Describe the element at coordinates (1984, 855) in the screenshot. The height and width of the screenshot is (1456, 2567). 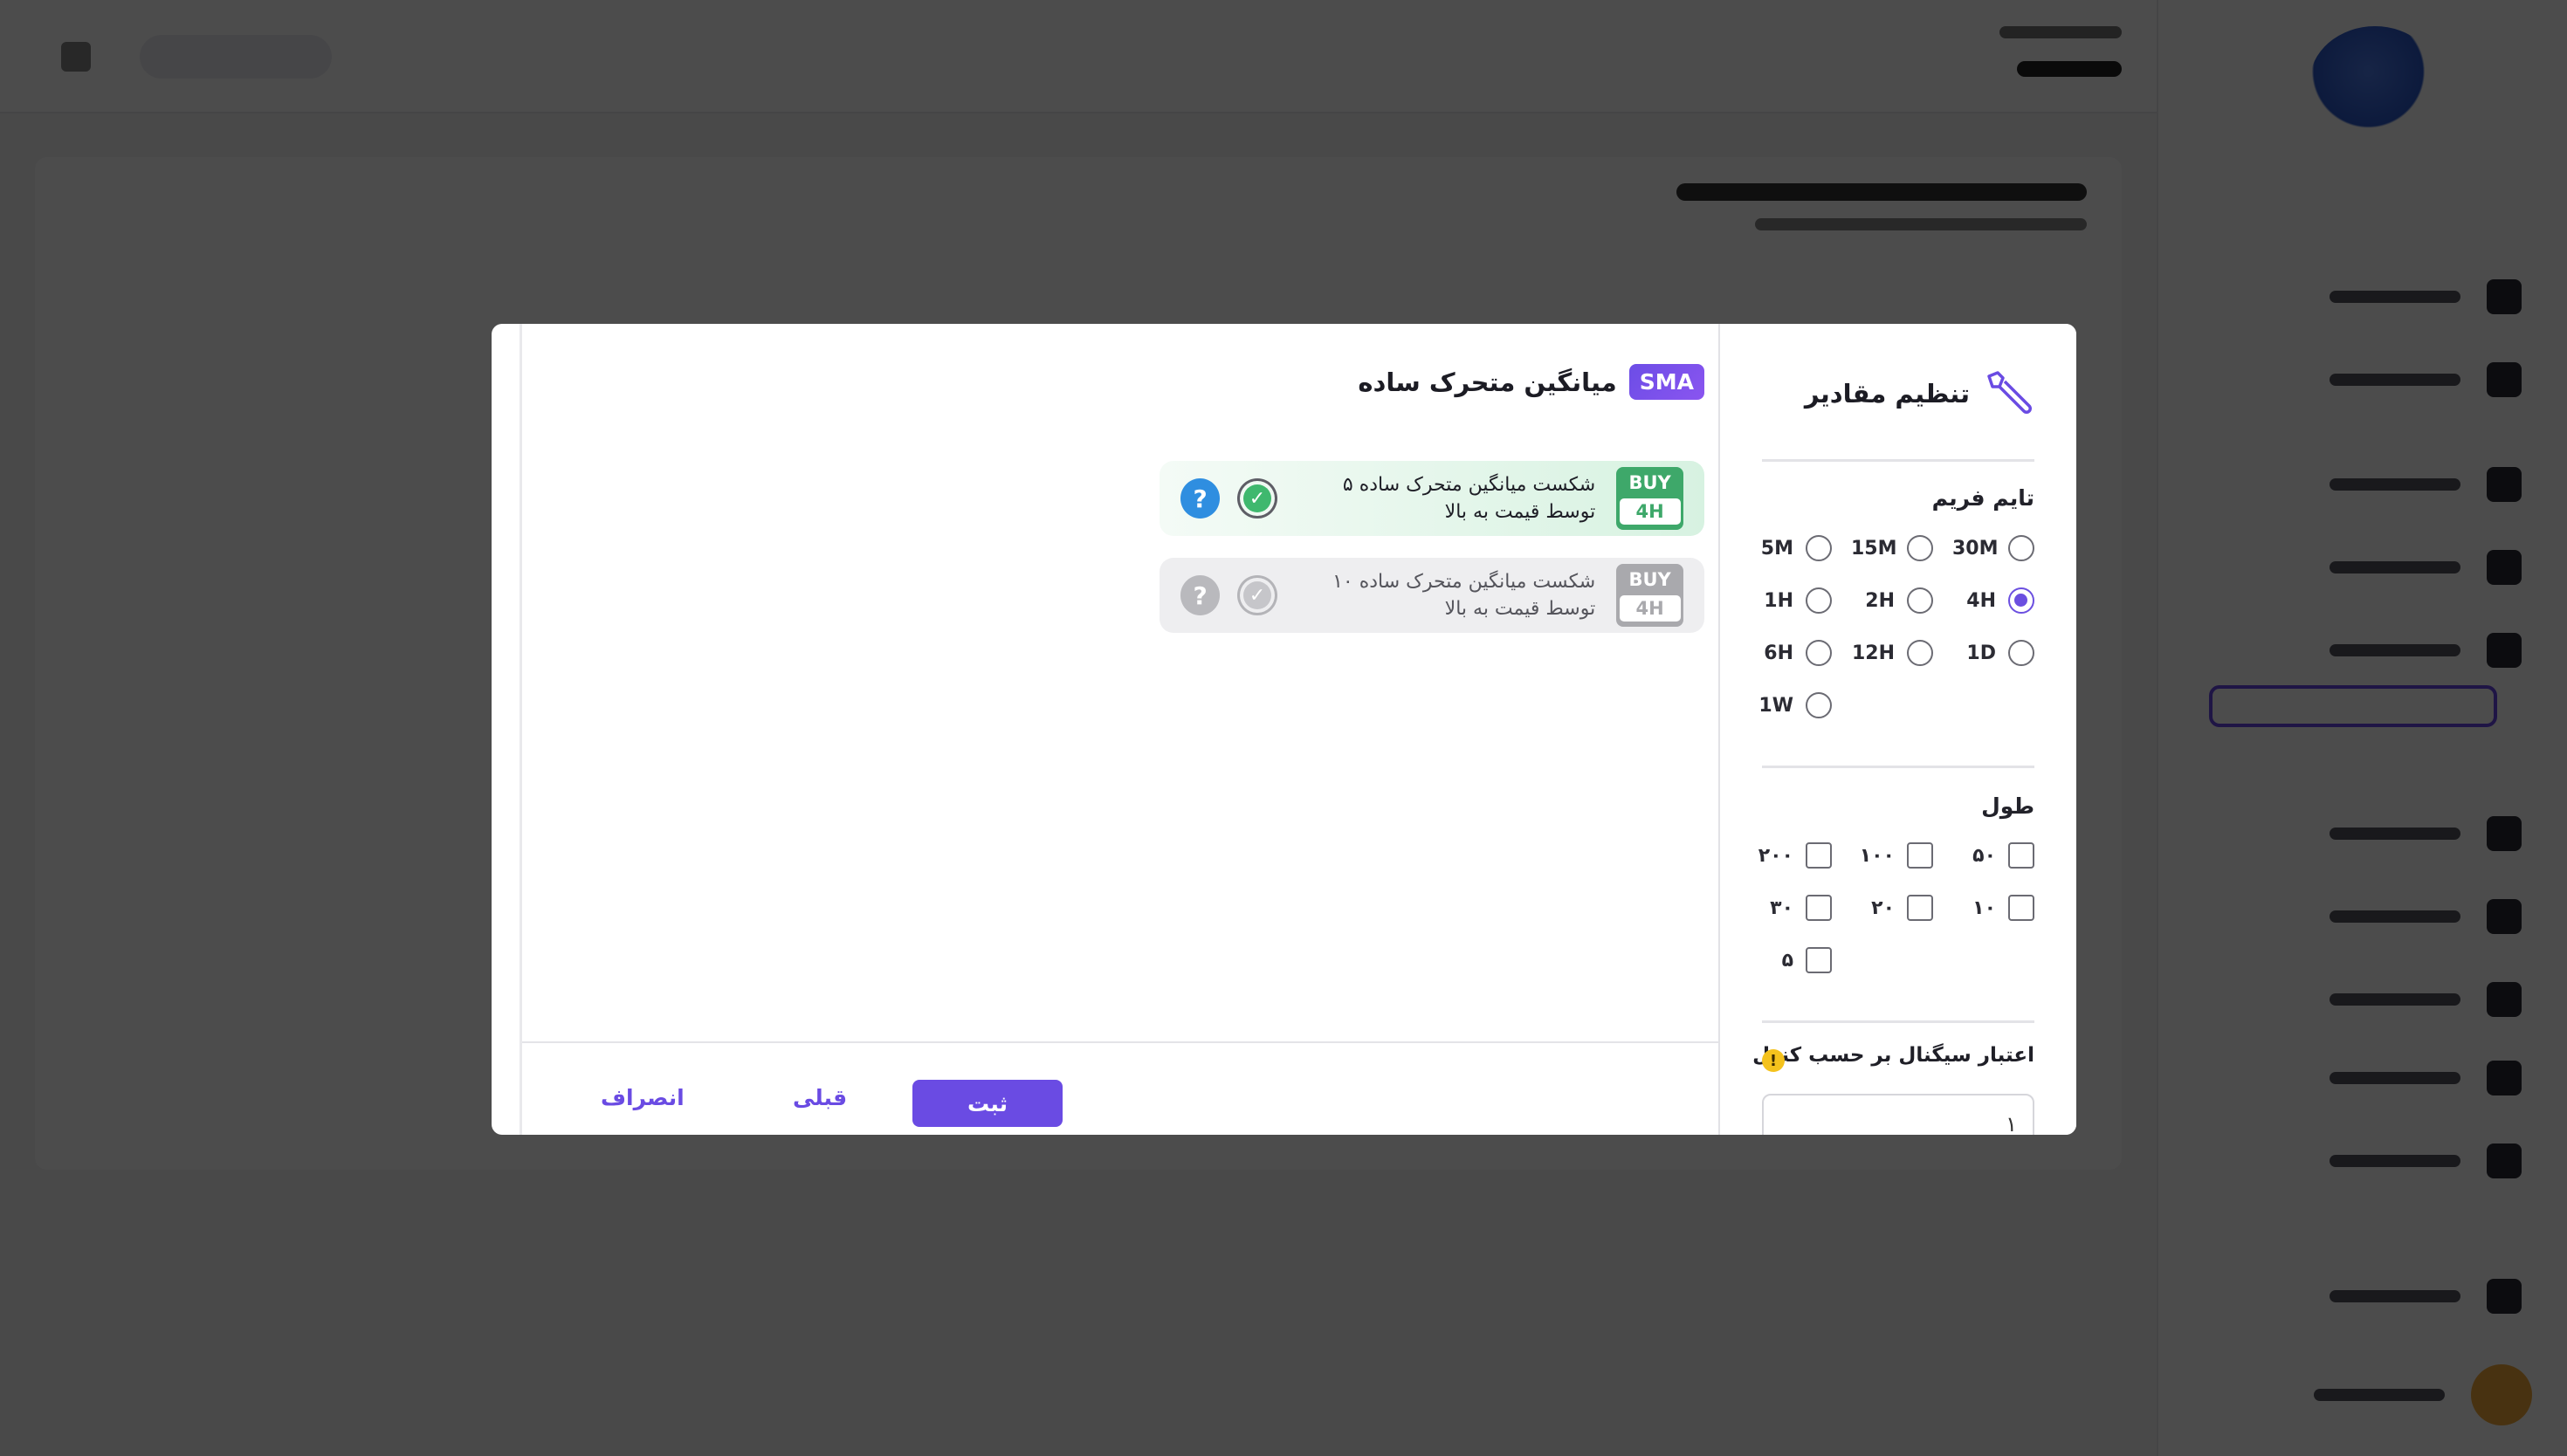
I see `length-option-label: ۵۰` at that location.